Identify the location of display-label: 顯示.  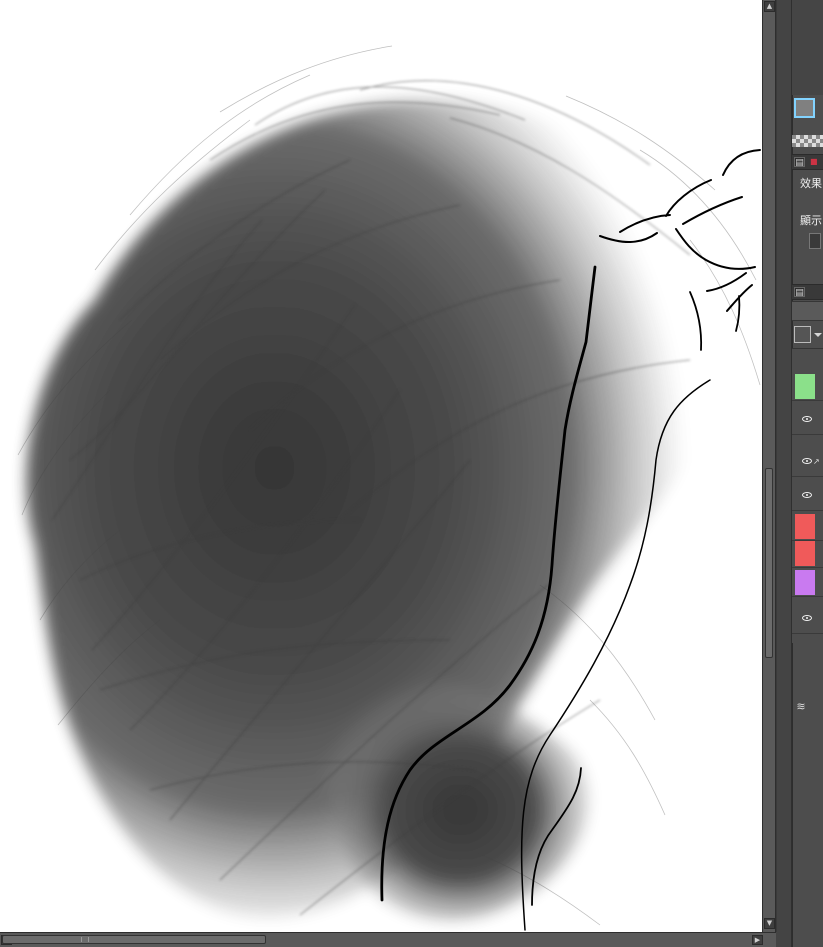
(811, 220).